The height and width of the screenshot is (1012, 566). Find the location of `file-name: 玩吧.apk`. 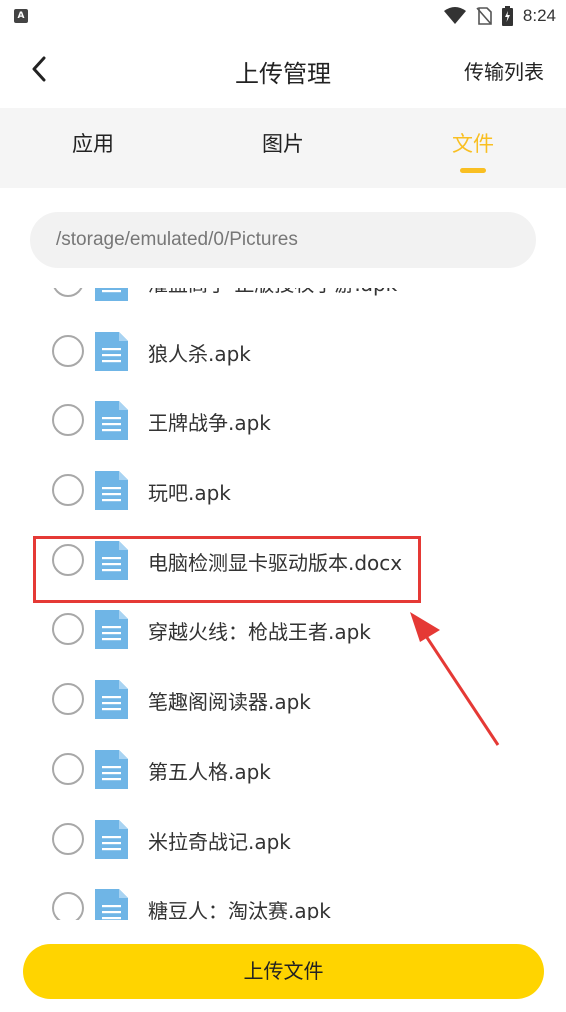

file-name: 玩吧.apk is located at coordinates (189, 493).